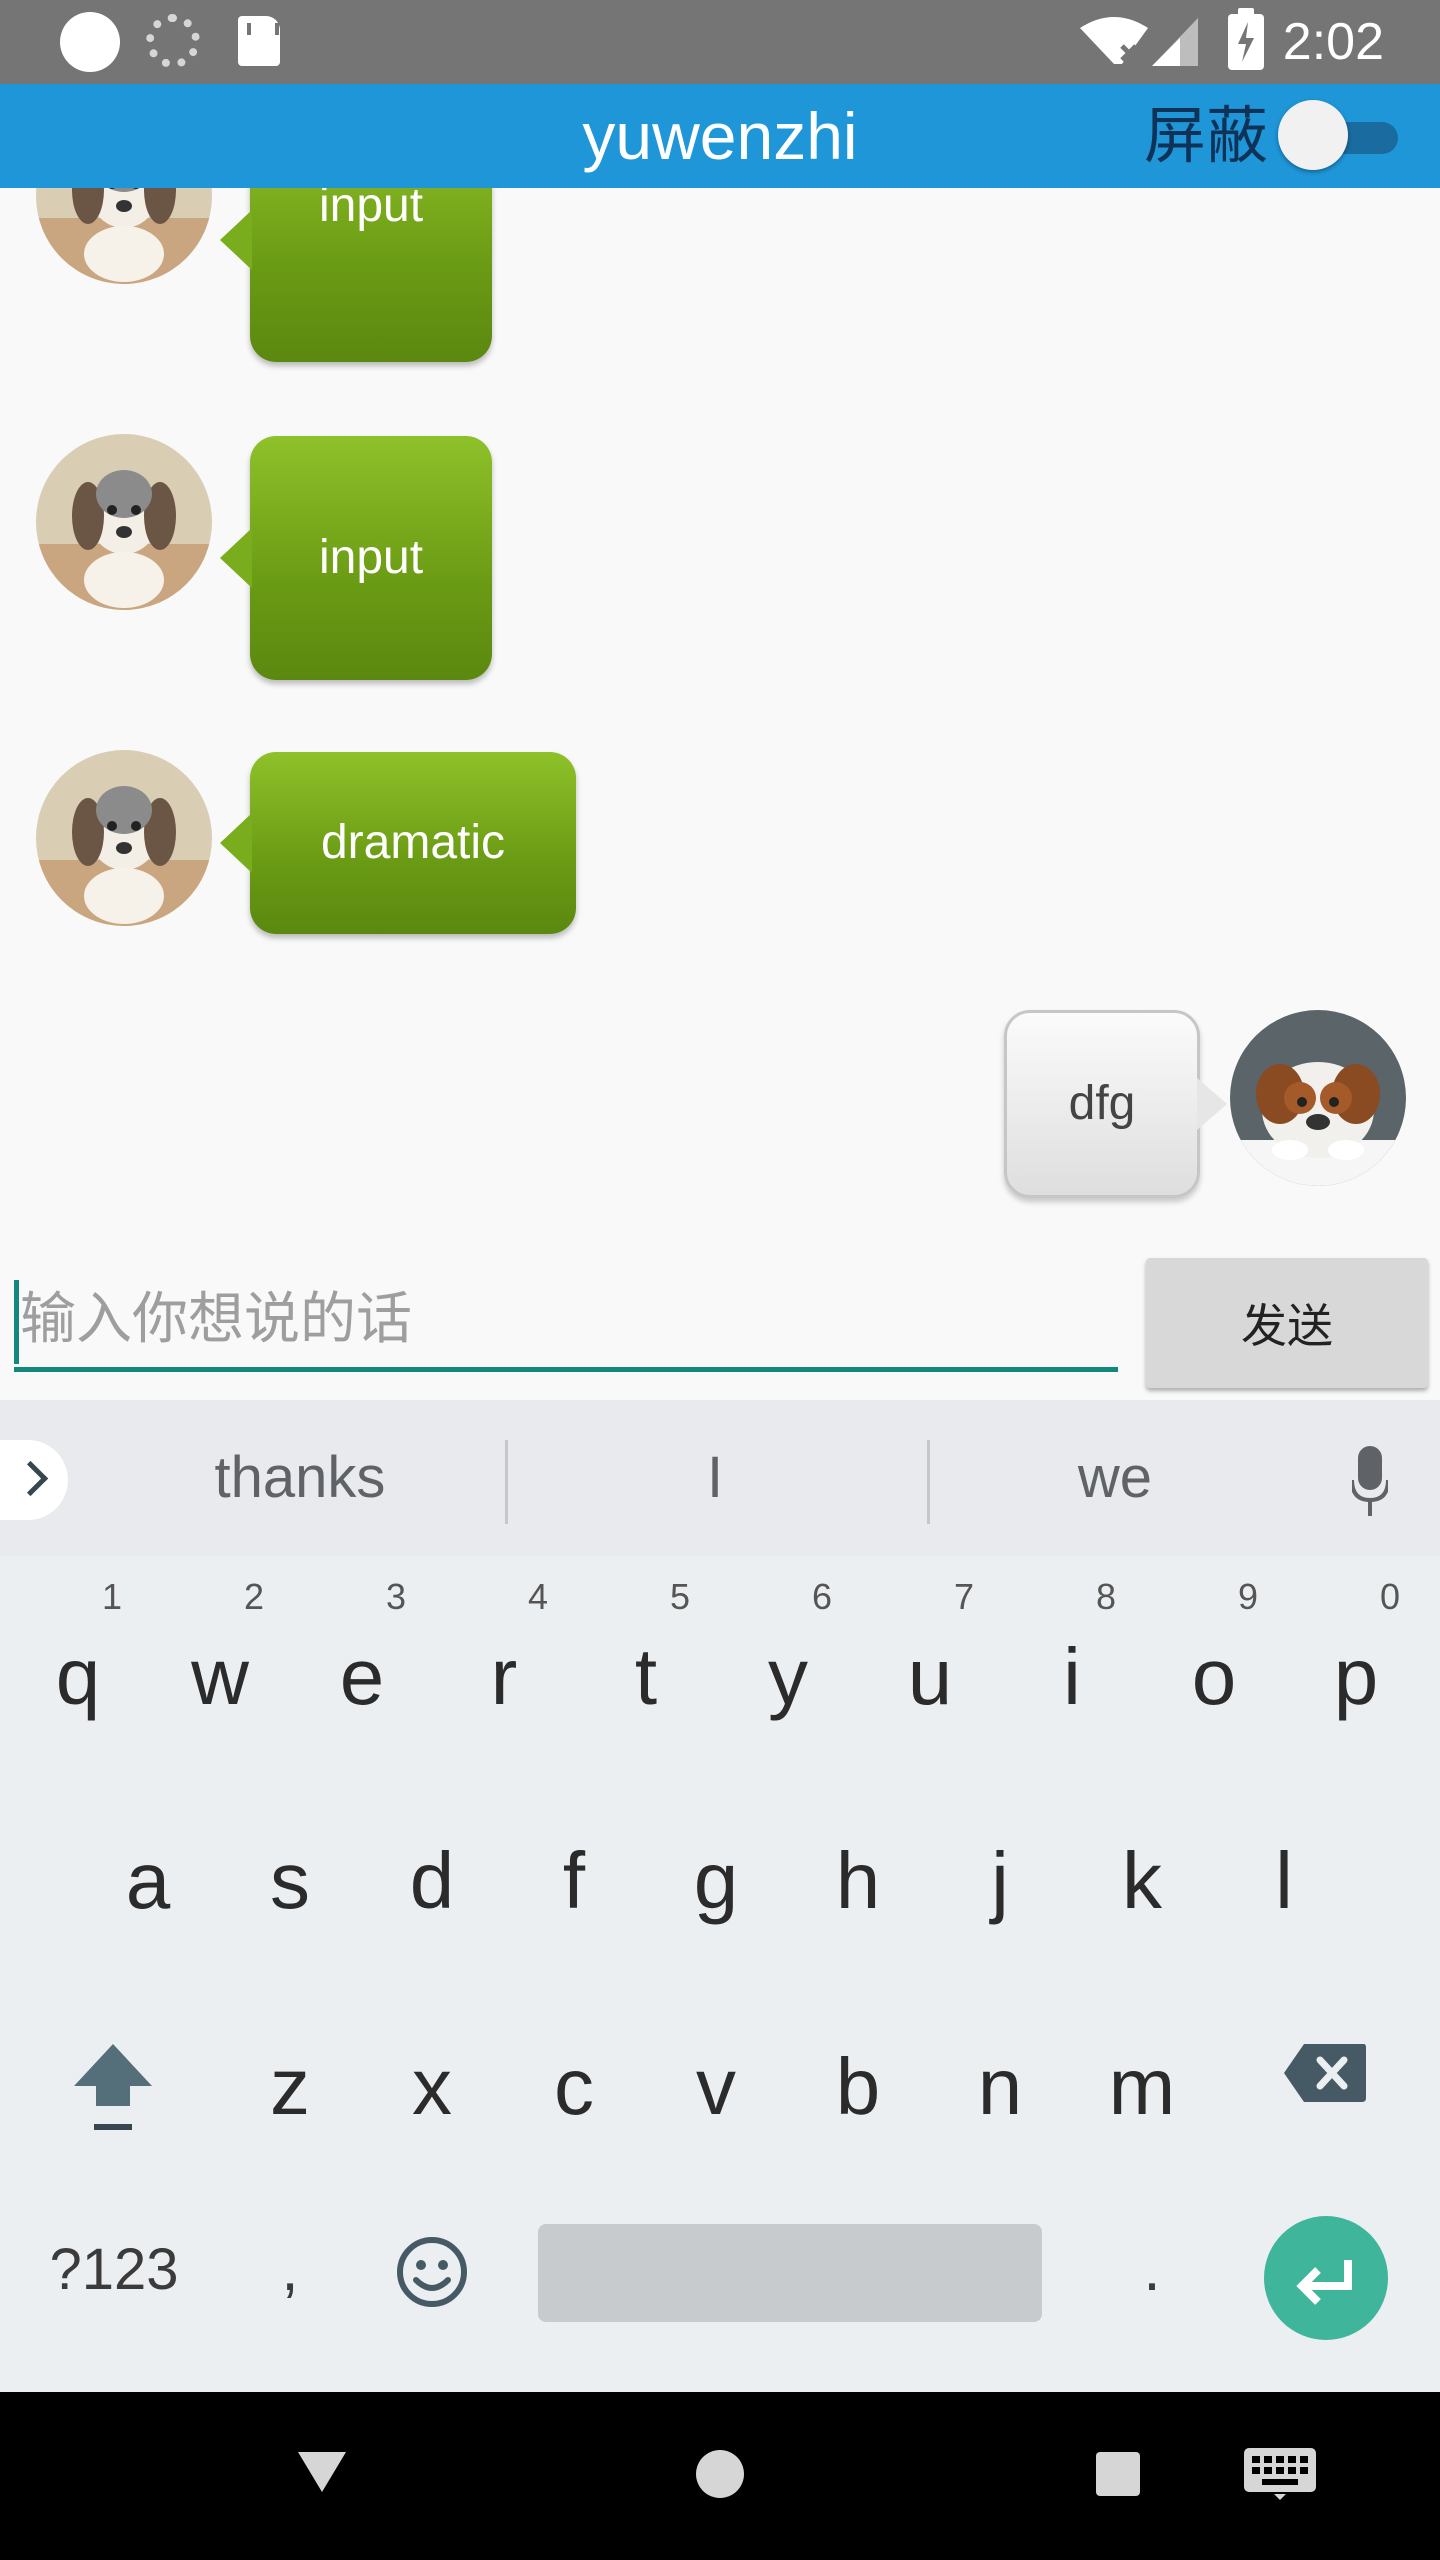 The height and width of the screenshot is (2560, 1440). Describe the element at coordinates (1175, 42) in the screenshot. I see `signal-icon` at that location.